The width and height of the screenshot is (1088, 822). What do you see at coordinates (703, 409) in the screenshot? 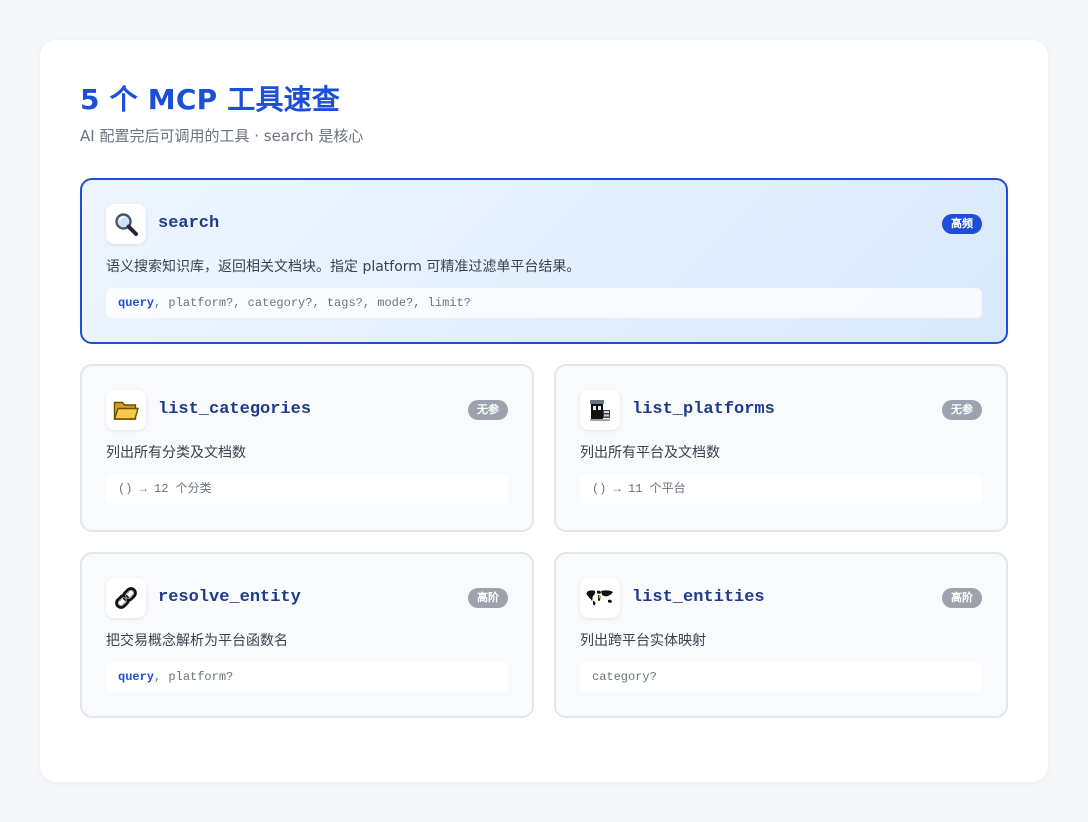
I see `tool-name: list_platforms` at bounding box center [703, 409].